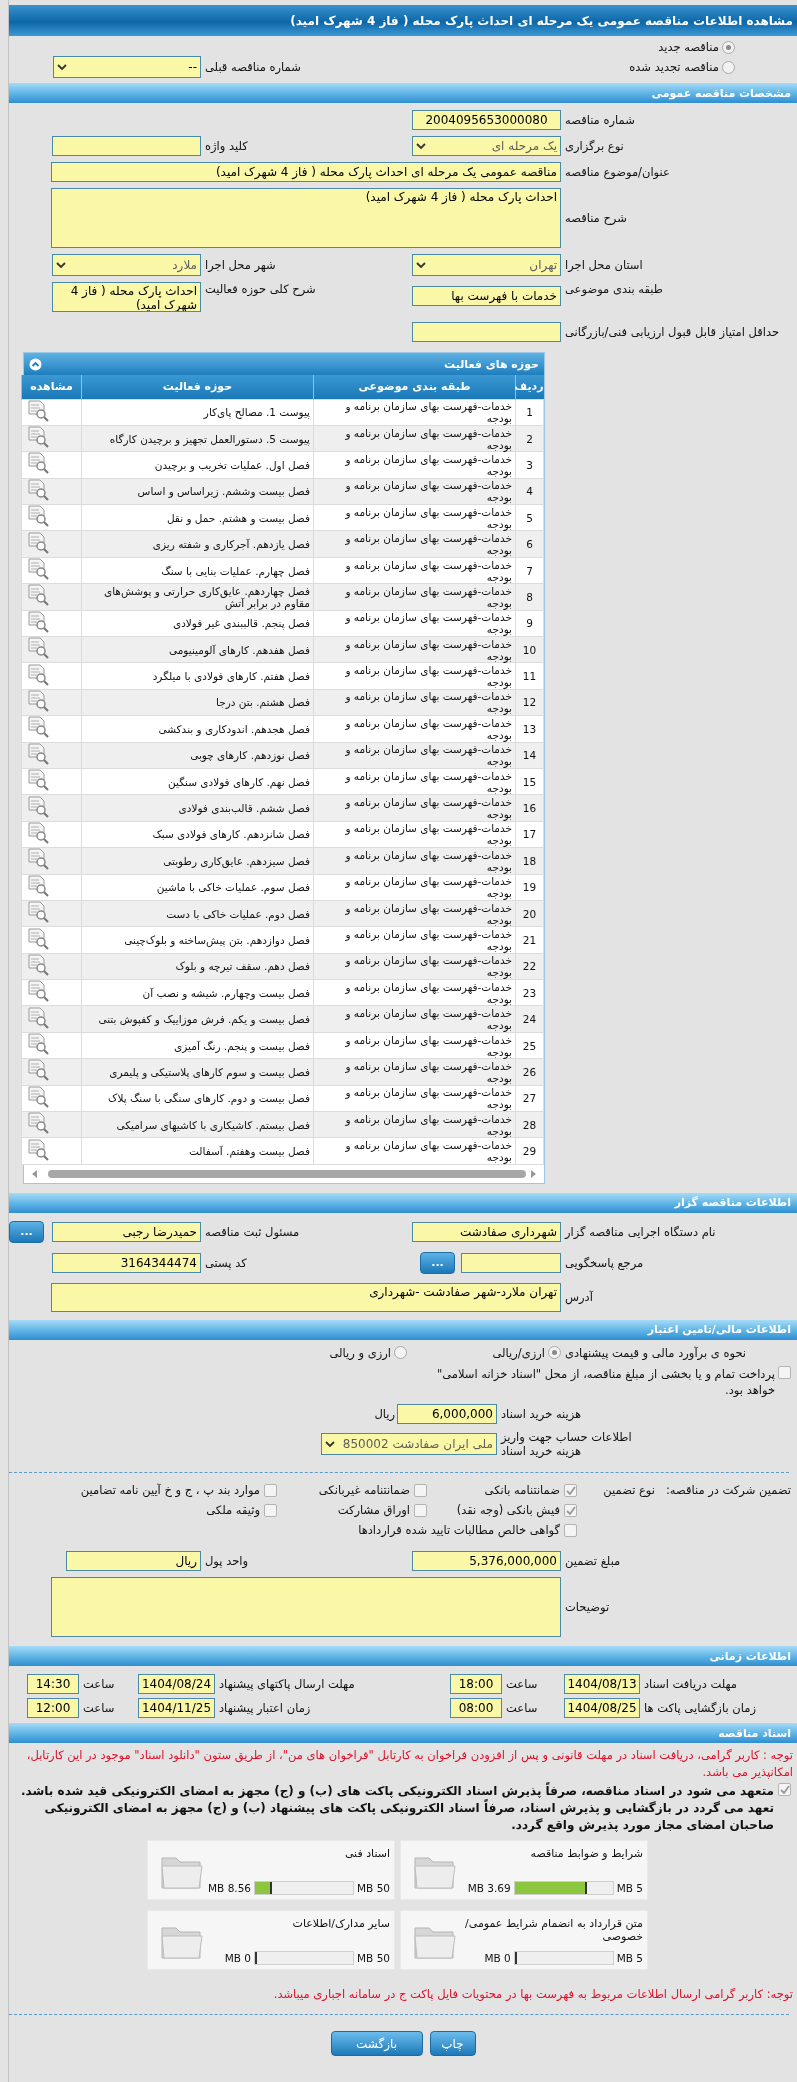  What do you see at coordinates (126, 1262) in the screenshot?
I see `postal-code-field: 3164344474` at bounding box center [126, 1262].